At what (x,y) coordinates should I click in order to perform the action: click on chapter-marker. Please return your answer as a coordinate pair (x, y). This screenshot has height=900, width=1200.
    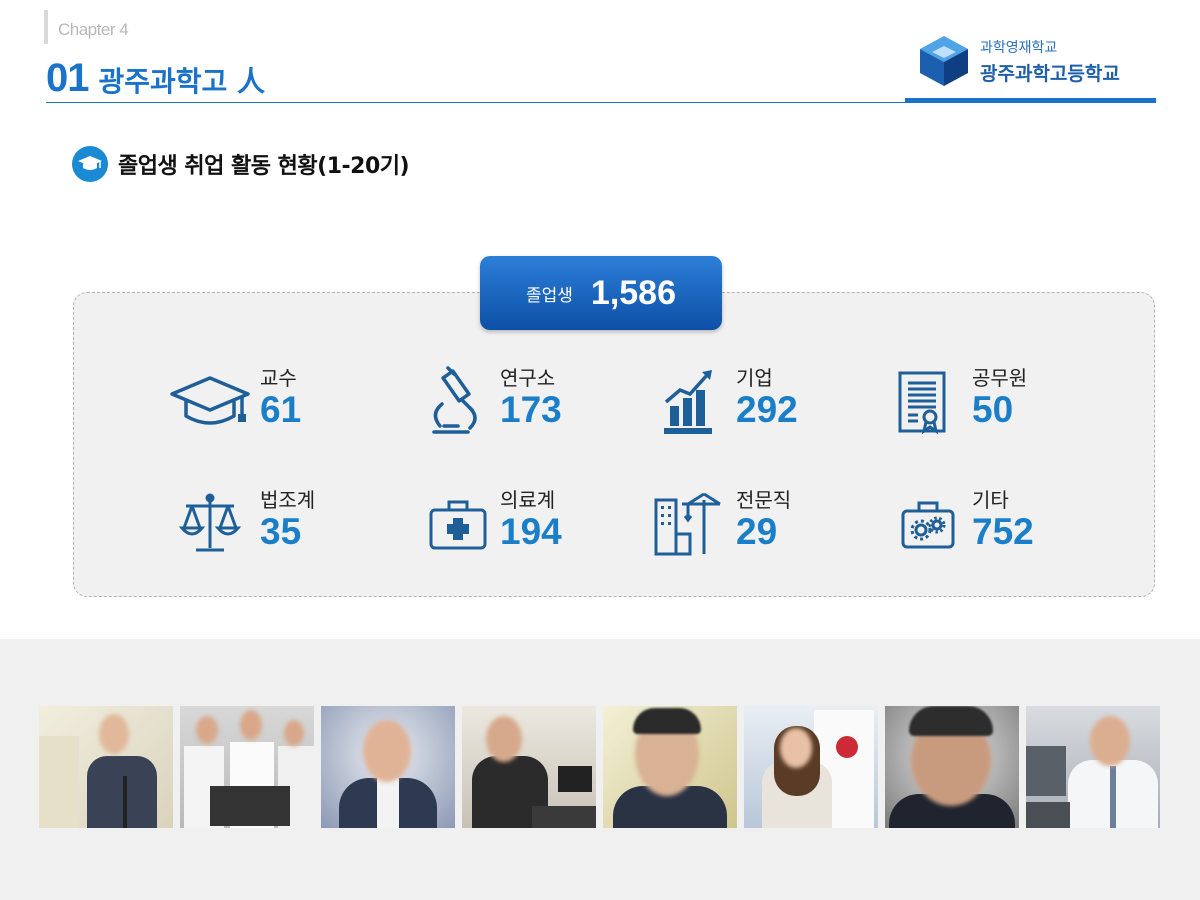
    Looking at the image, I should click on (46, 27).